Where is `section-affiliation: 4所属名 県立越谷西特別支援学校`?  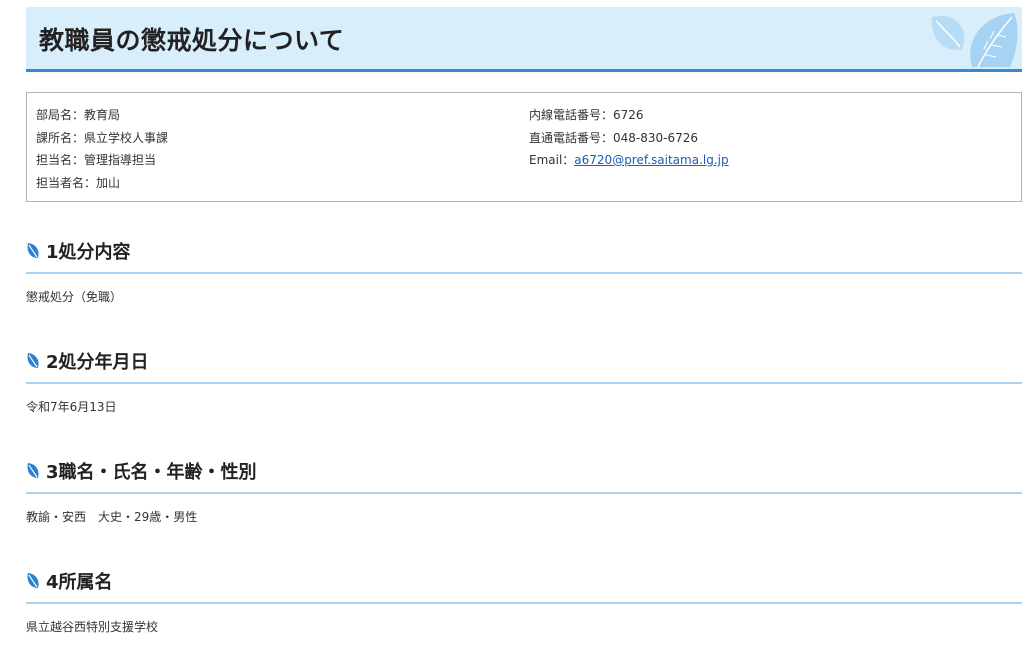 section-affiliation: 4所属名 県立越谷西特別支援学校 is located at coordinates (524, 598).